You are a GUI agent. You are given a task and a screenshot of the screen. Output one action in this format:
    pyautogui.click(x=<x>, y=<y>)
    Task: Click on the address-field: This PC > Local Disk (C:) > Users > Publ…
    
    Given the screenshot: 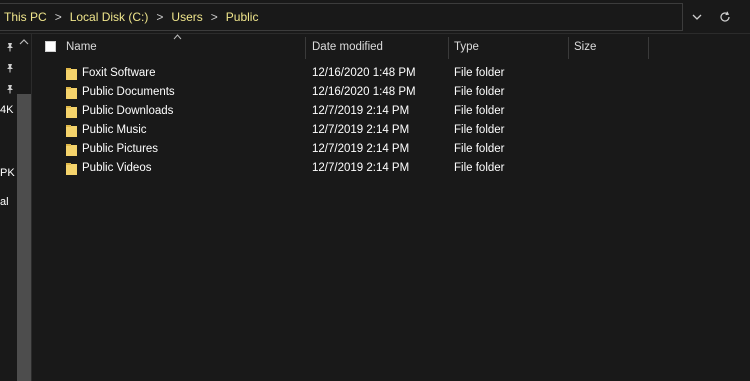 What is the action you would take?
    pyautogui.click(x=341, y=17)
    